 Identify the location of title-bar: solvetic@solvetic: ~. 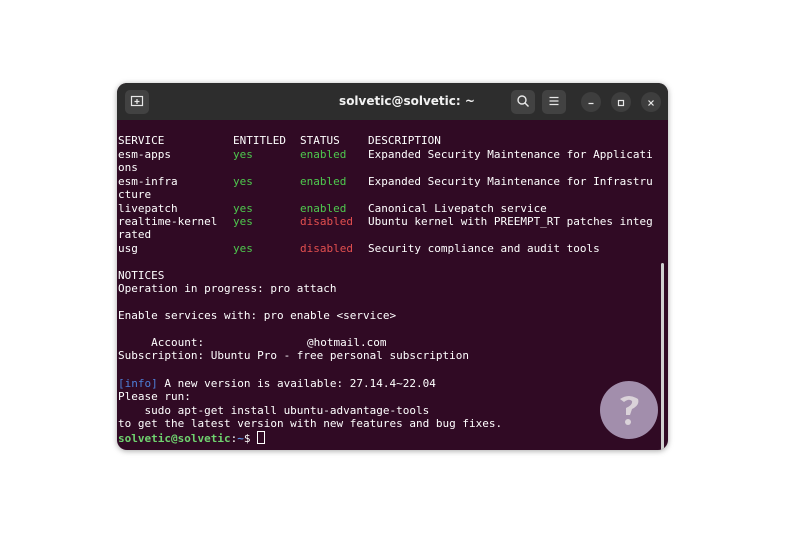
(392, 101).